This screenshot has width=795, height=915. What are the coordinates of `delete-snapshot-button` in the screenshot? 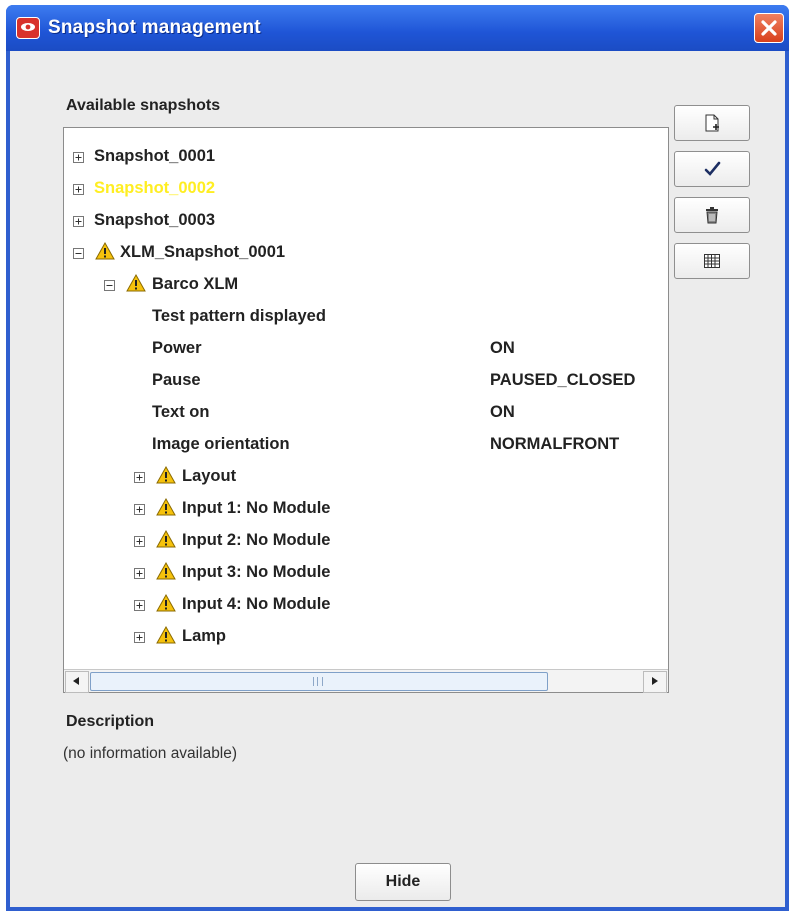 It's located at (712, 215).